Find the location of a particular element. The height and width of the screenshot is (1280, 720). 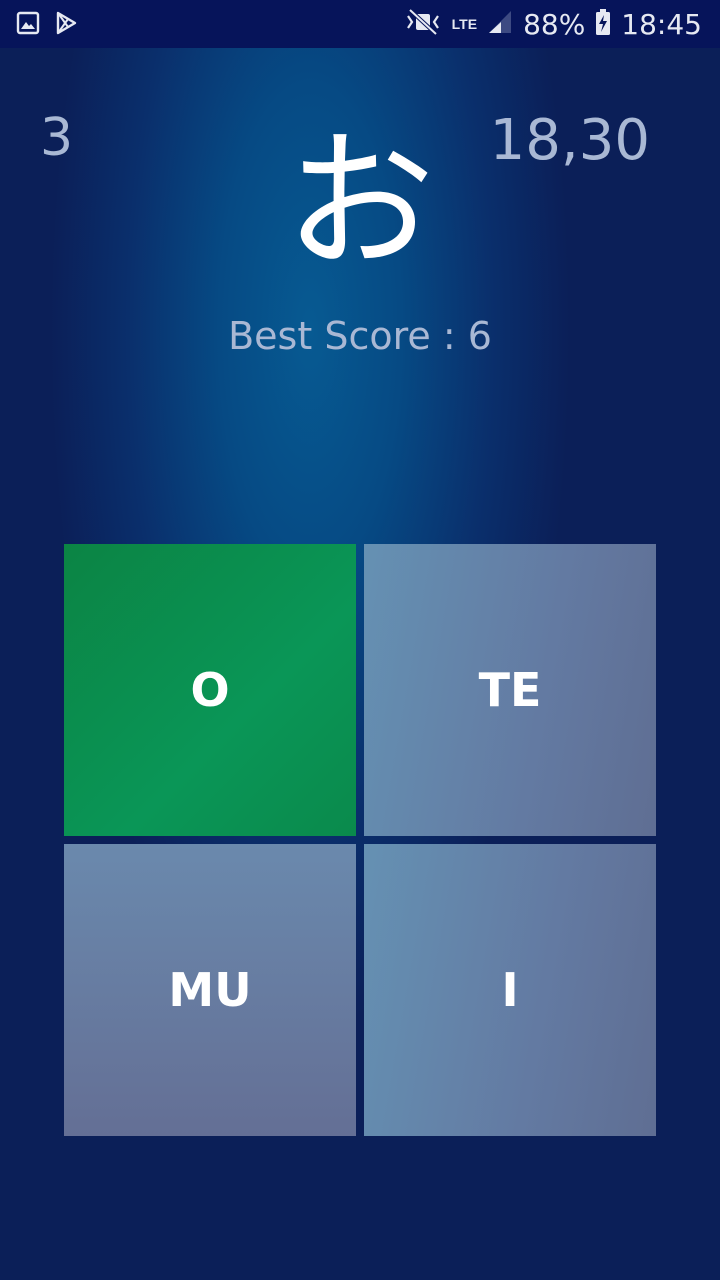

answer-button-mu: MU is located at coordinates (210, 990).